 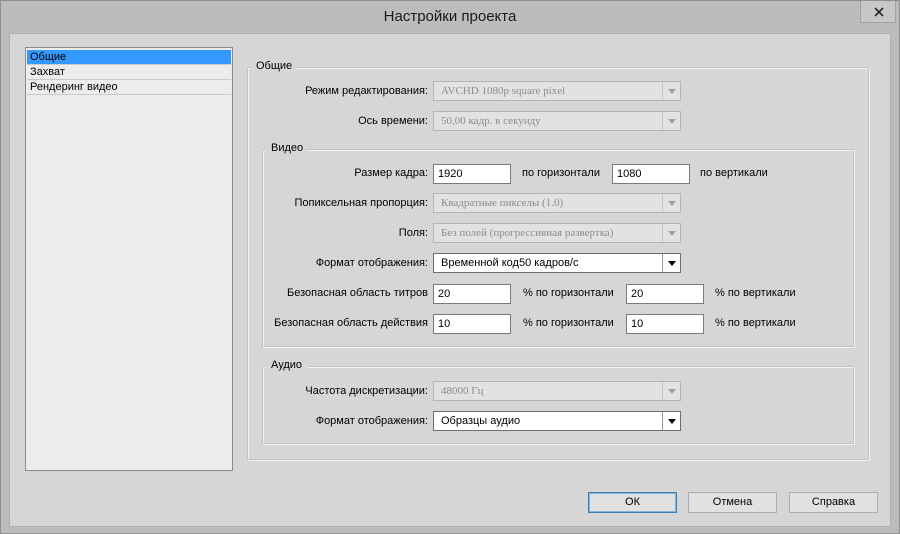 What do you see at coordinates (371, 263) in the screenshot?
I see `video-display-format-label: Формат отображения:` at bounding box center [371, 263].